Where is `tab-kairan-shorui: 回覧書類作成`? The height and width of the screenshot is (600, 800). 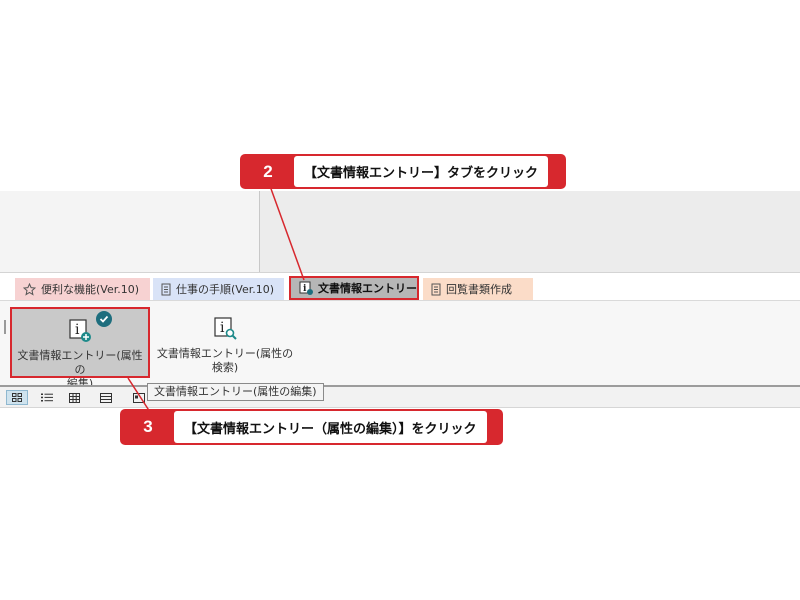 tab-kairan-shorui: 回覧書類作成 is located at coordinates (478, 289).